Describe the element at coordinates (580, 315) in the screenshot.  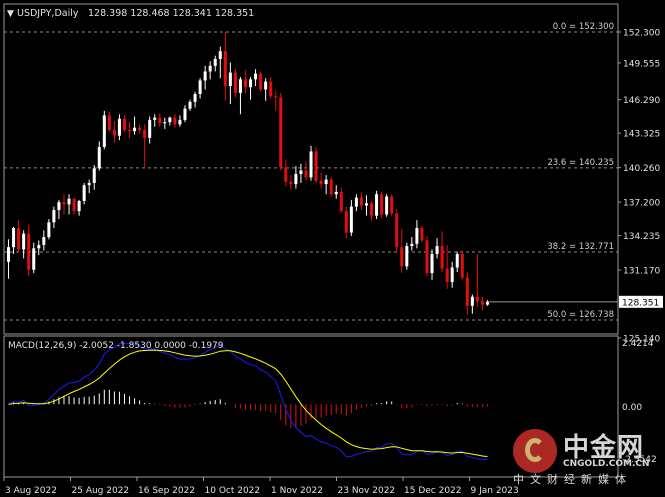
I see `fib-label: 50.0 = 126.738` at that location.